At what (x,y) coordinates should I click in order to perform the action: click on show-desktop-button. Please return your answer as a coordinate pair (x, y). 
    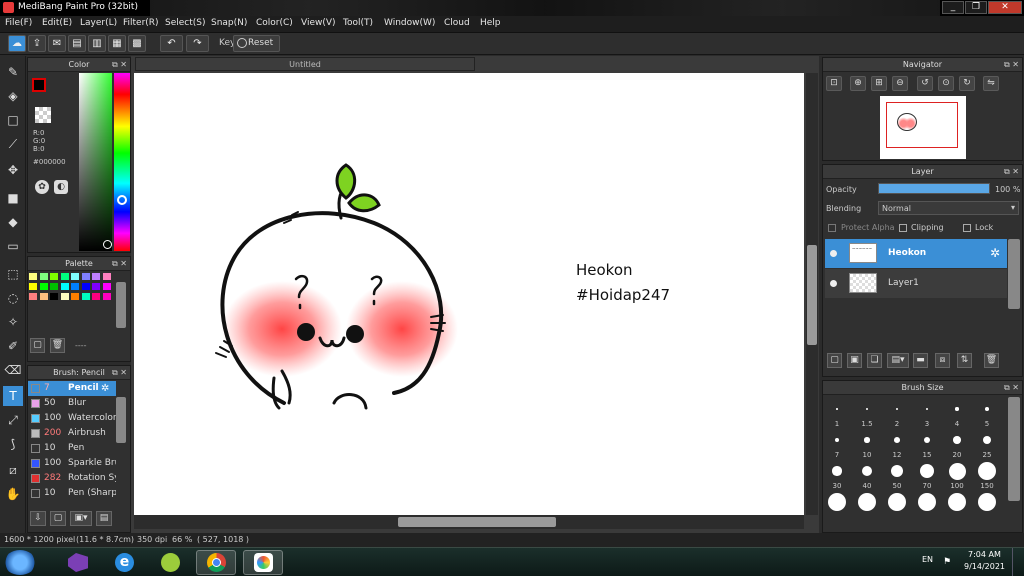
    Looking at the image, I should click on (1018, 562).